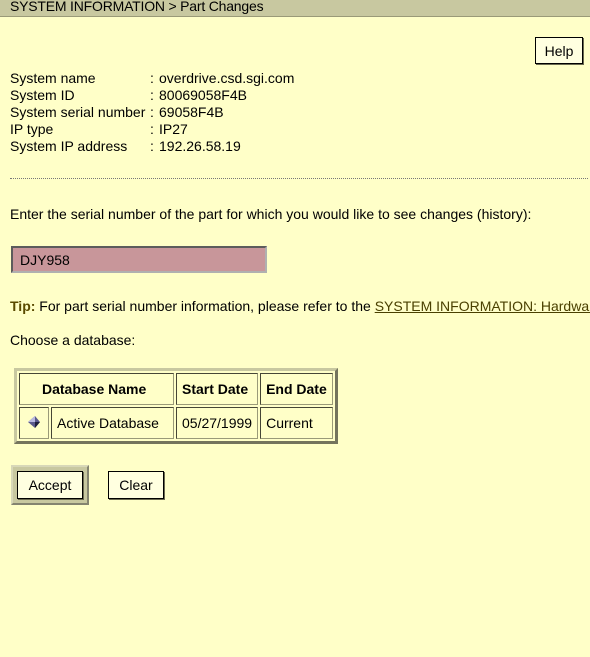 The image size is (590, 657). Describe the element at coordinates (136, 485) in the screenshot. I see `clear-button: Clear` at that location.